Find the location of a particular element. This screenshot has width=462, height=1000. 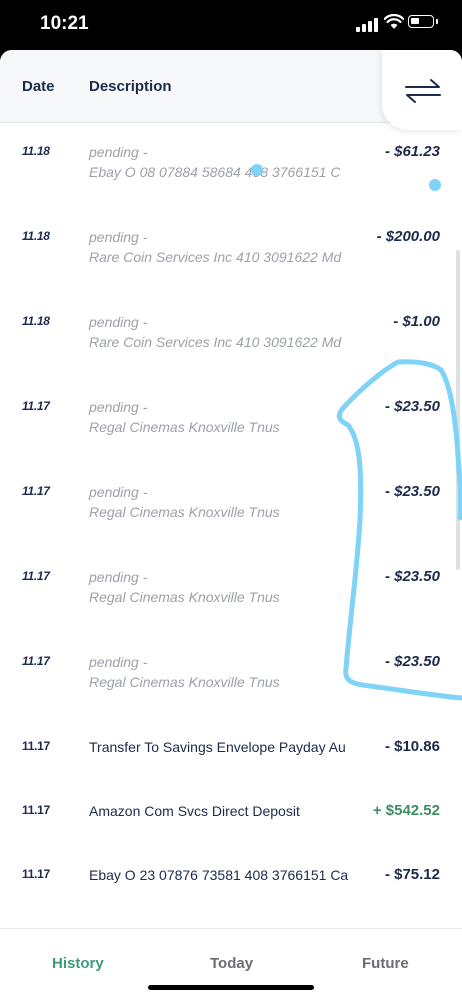

transaction-amount: - $1.00 is located at coordinates (416, 321).